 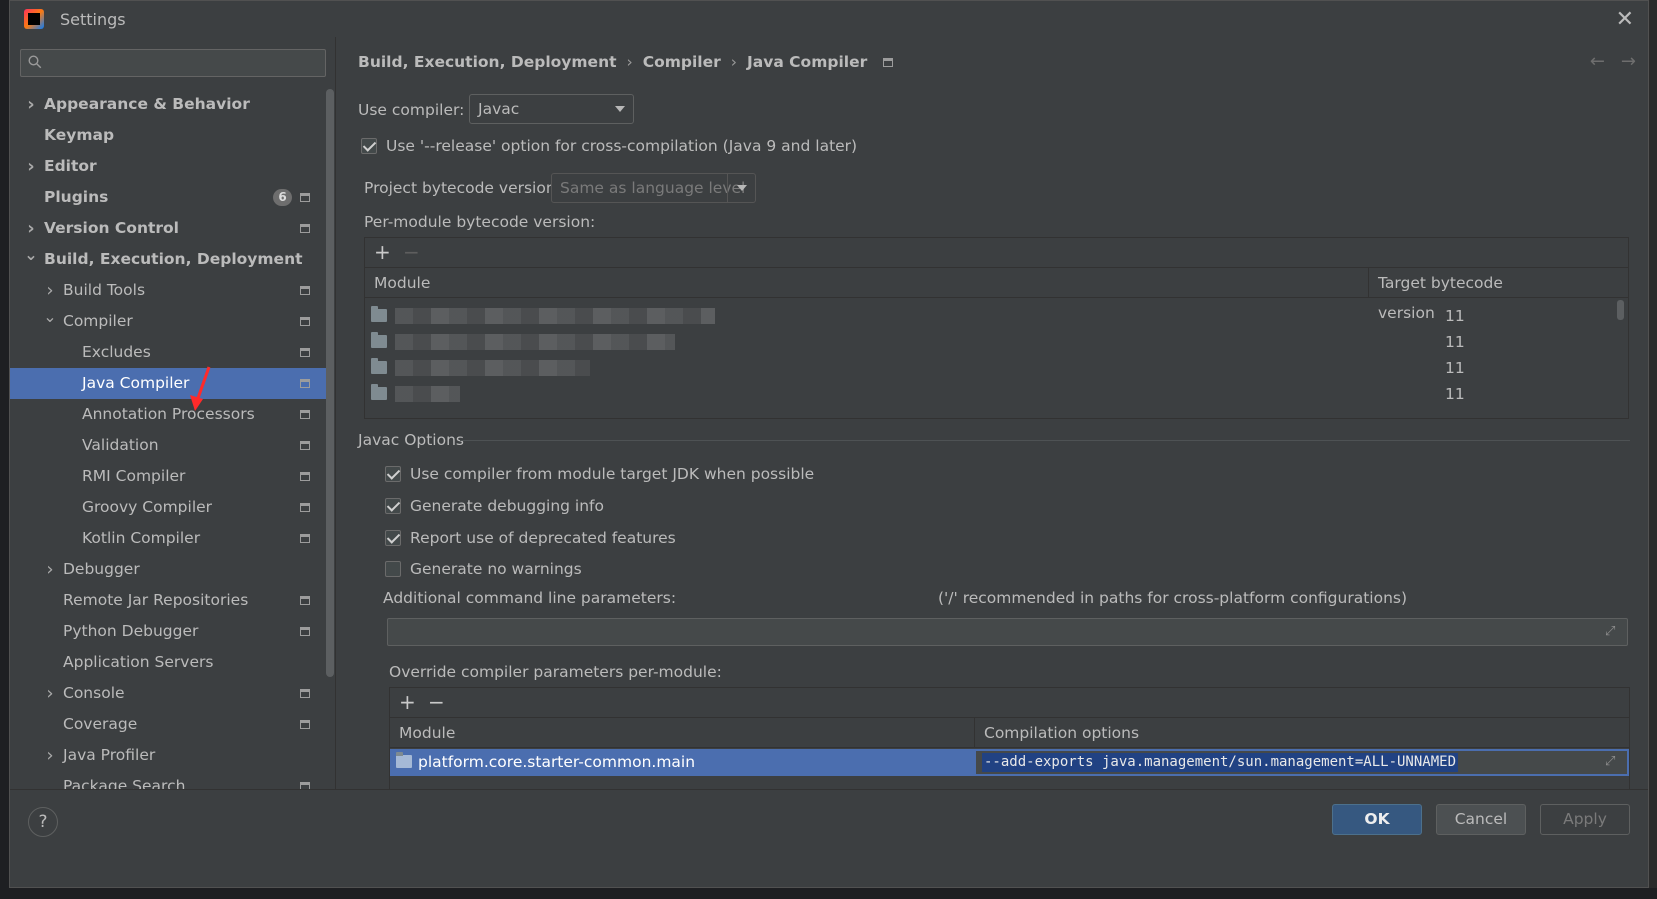 I want to click on sidebar-item-appearance-behavior: › Appearance & Behavior, so click(x=168, y=104).